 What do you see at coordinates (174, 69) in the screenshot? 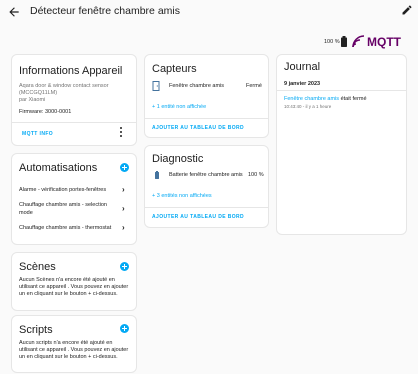
I see `card-title: Capteurs` at bounding box center [174, 69].